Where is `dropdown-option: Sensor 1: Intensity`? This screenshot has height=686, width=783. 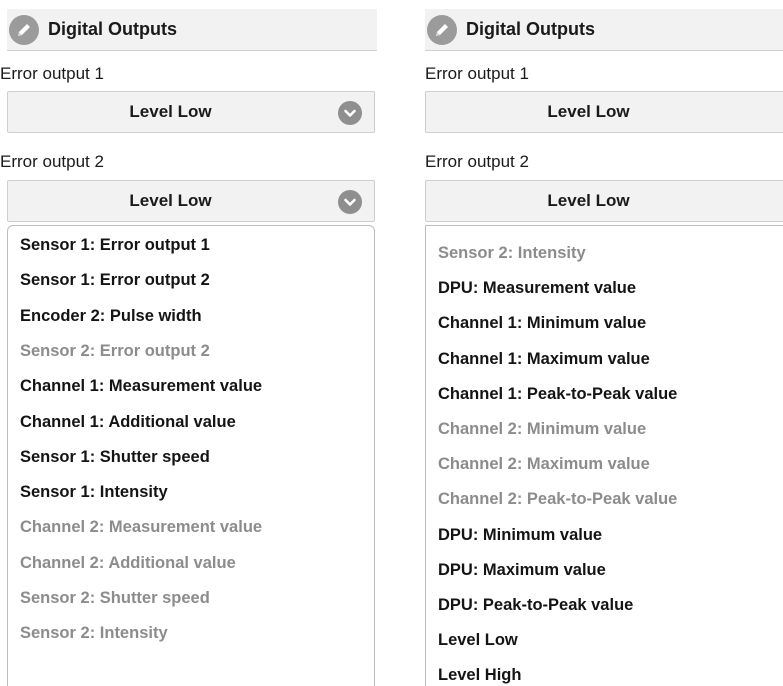 dropdown-option: Sensor 1: Intensity is located at coordinates (94, 492).